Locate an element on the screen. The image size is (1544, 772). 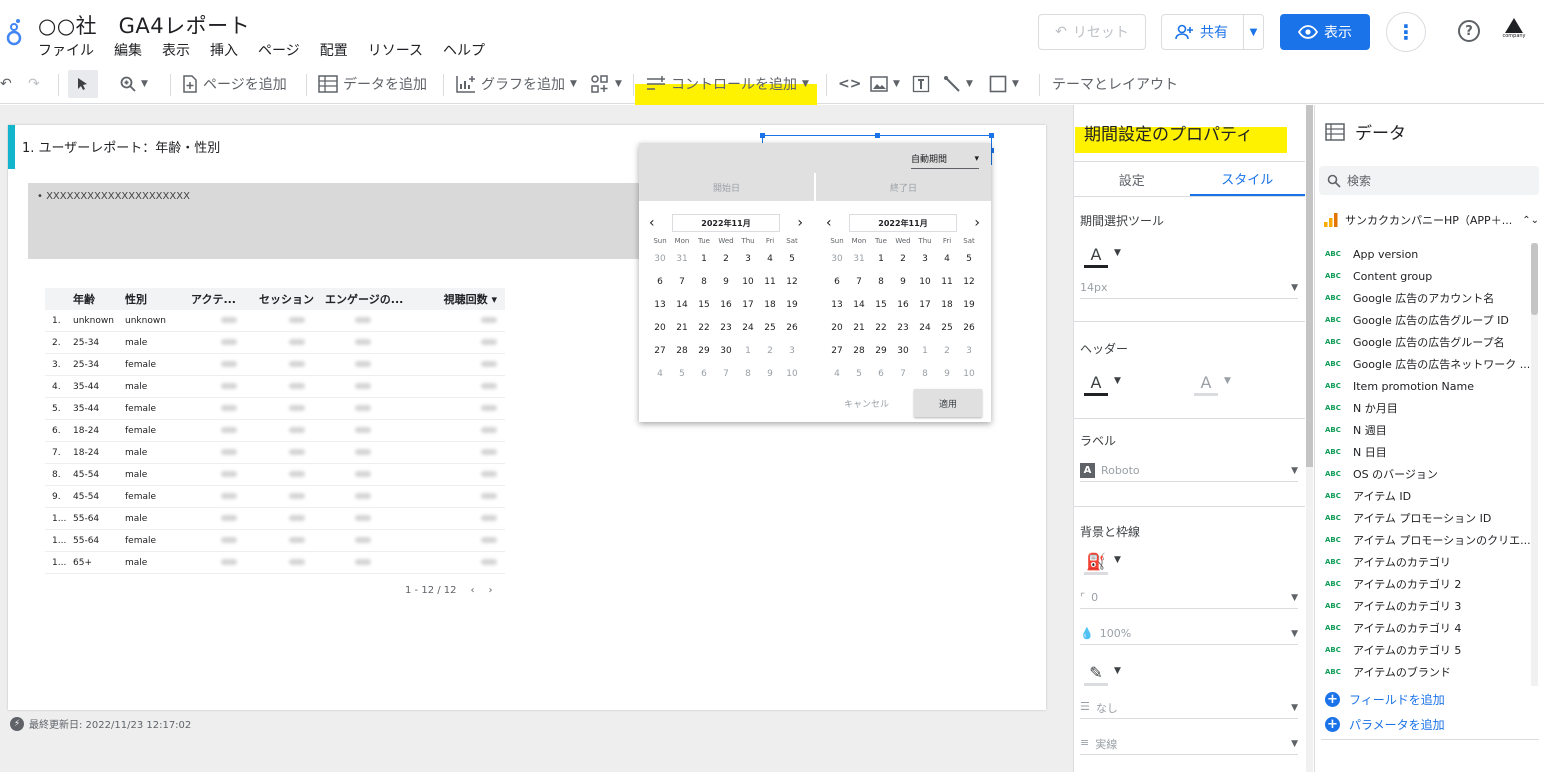
menu-file: ファイル is located at coordinates (66, 50).